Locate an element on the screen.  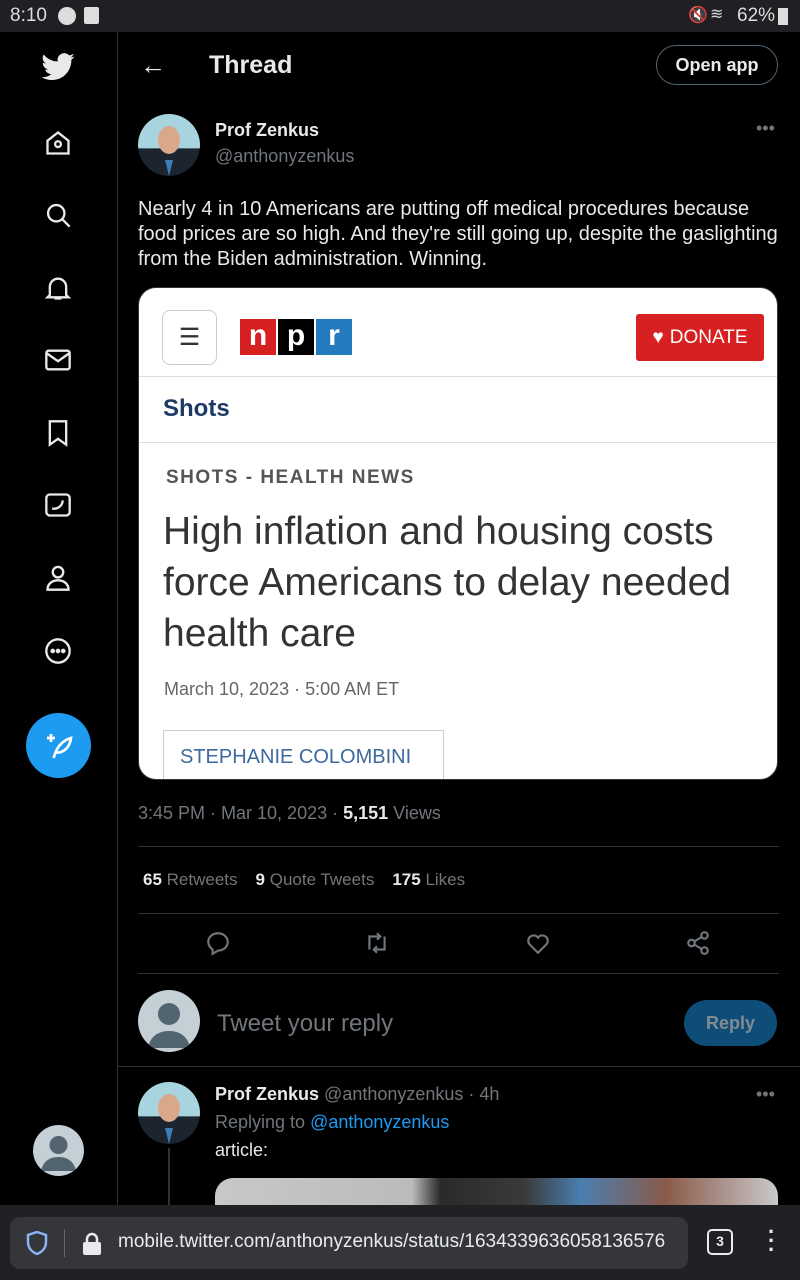
open-app-button: Open app is located at coordinates (717, 65).